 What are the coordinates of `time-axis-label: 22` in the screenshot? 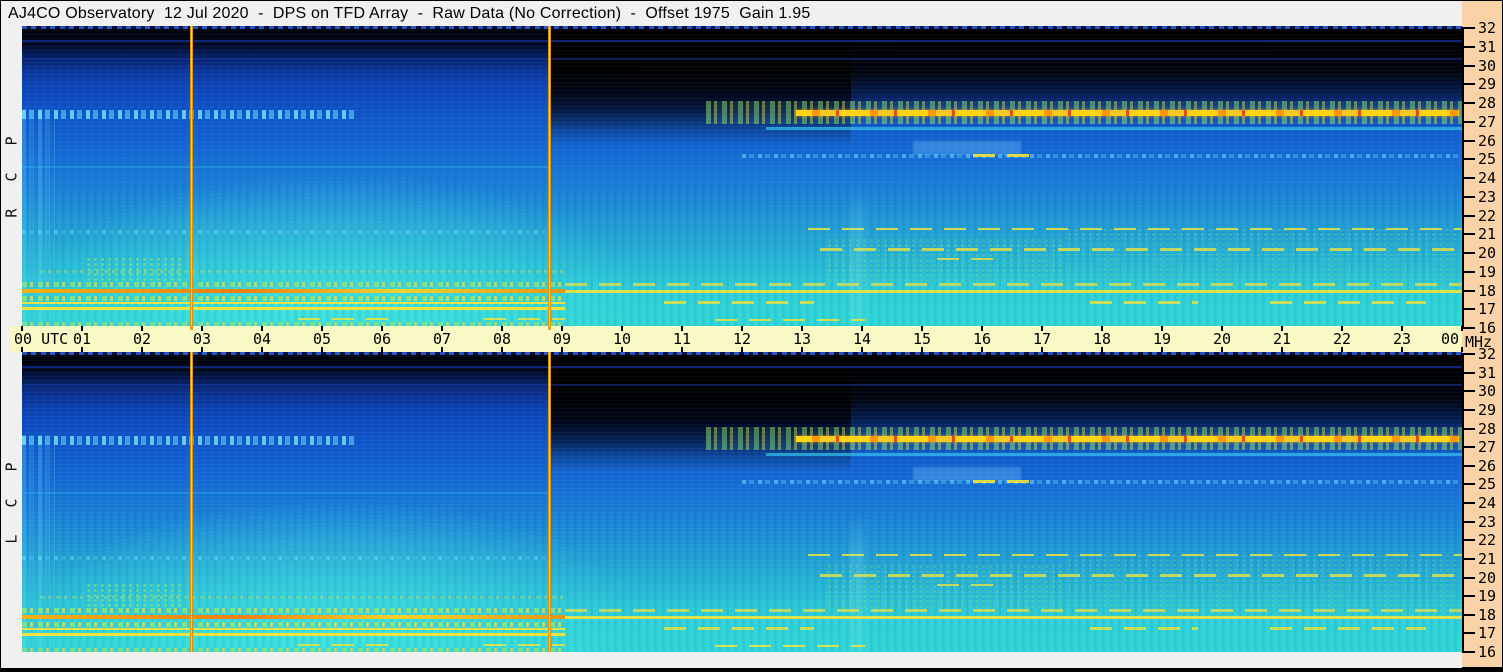 It's located at (1342, 339).